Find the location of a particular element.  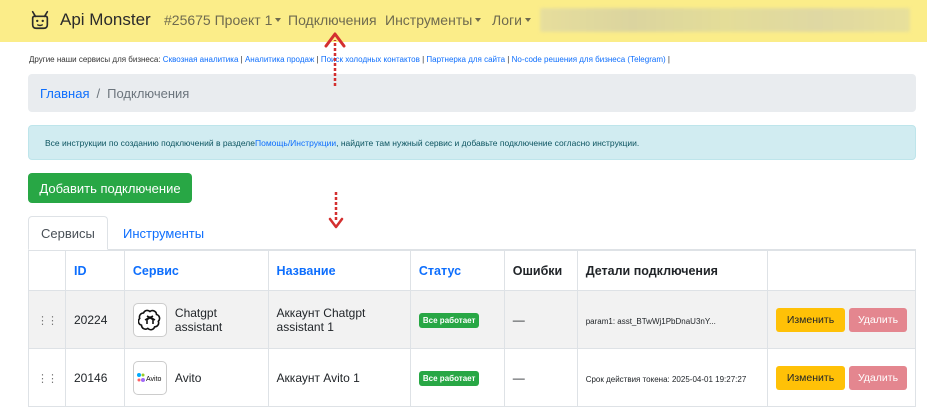

header-status: Статус is located at coordinates (457, 270).